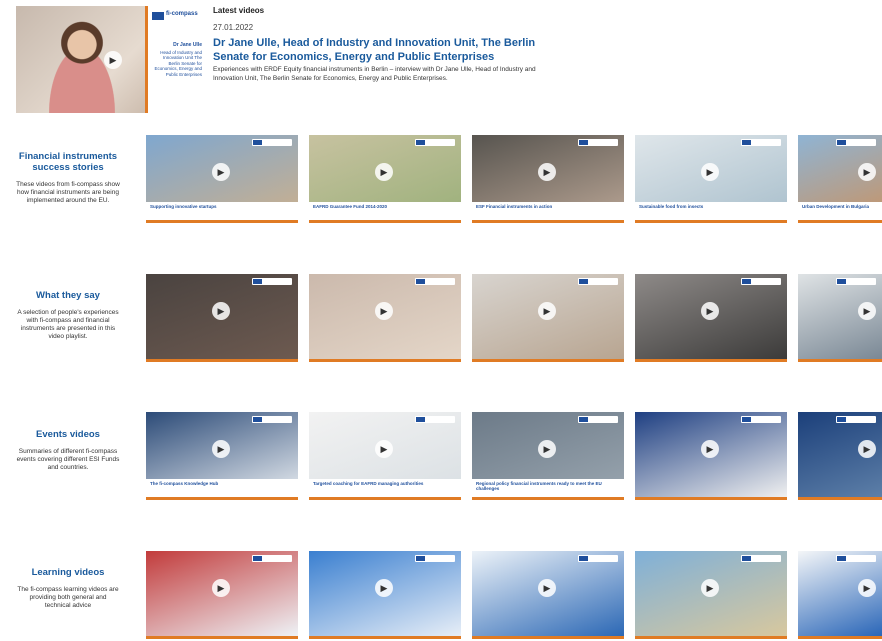  Describe the element at coordinates (385, 211) in the screenshot. I see `thumbnail-caption: EAFRD Guarantee Fund 2014-2020` at that location.